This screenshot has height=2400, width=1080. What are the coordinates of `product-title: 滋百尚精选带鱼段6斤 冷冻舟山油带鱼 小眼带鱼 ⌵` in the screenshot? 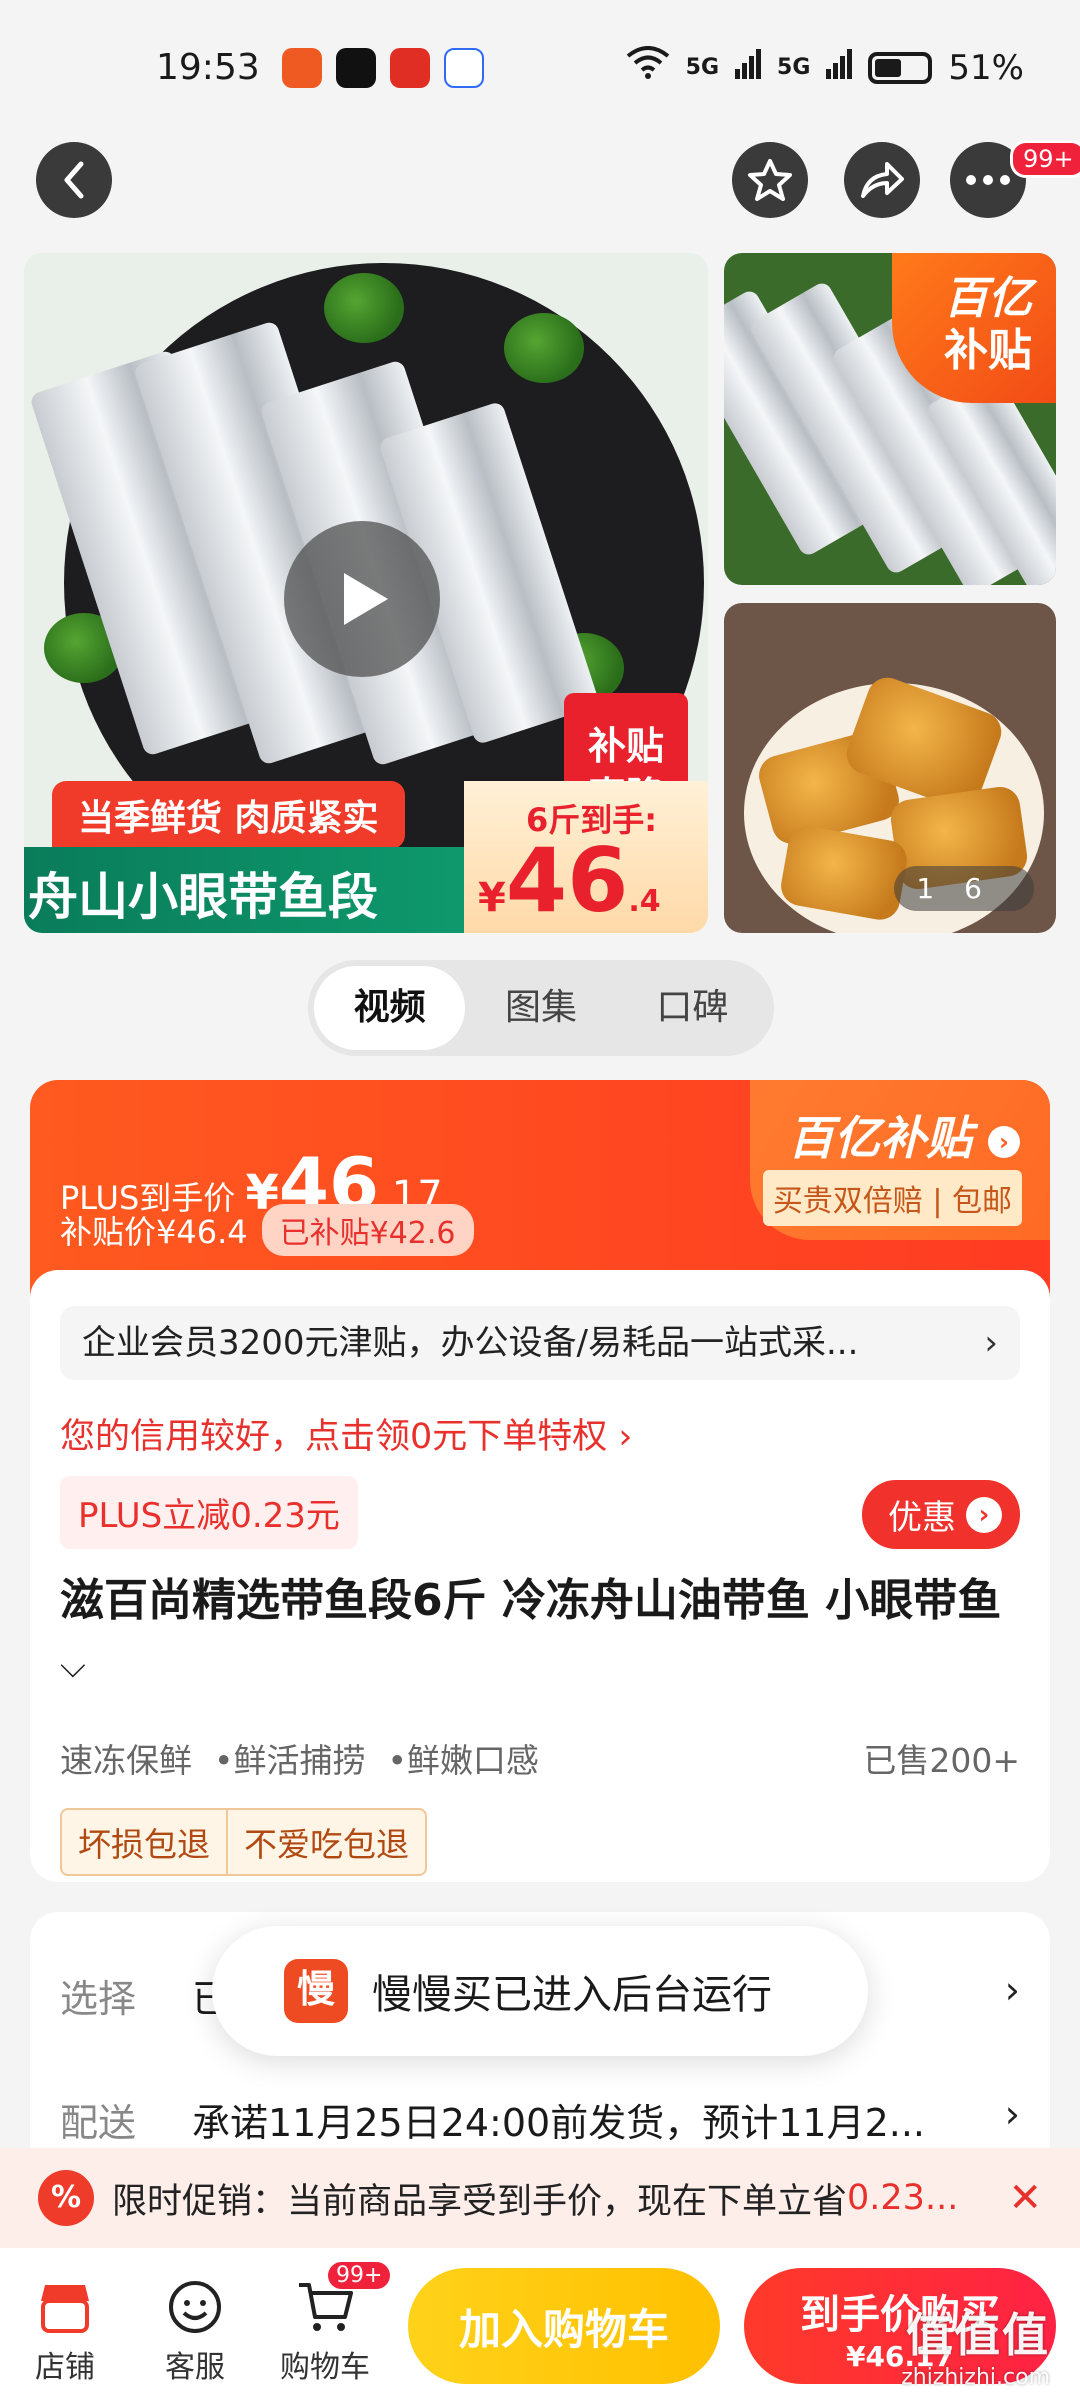 It's located at (540, 1633).